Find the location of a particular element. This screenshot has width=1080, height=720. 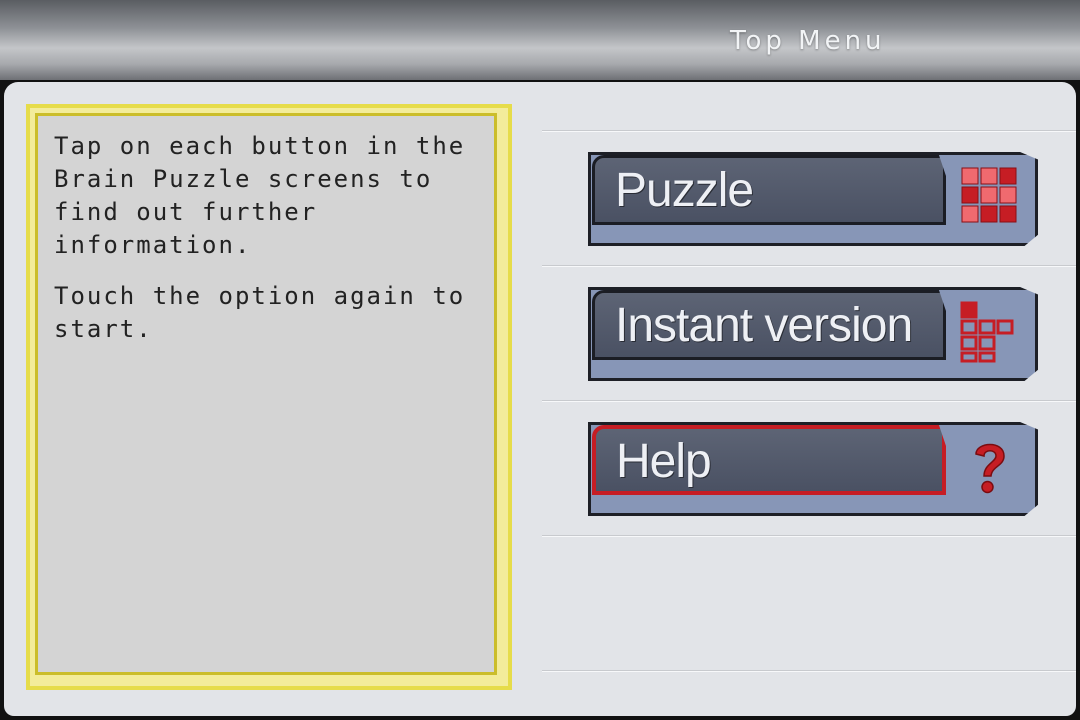

screen-title: Top Menu is located at coordinates (808, 41).